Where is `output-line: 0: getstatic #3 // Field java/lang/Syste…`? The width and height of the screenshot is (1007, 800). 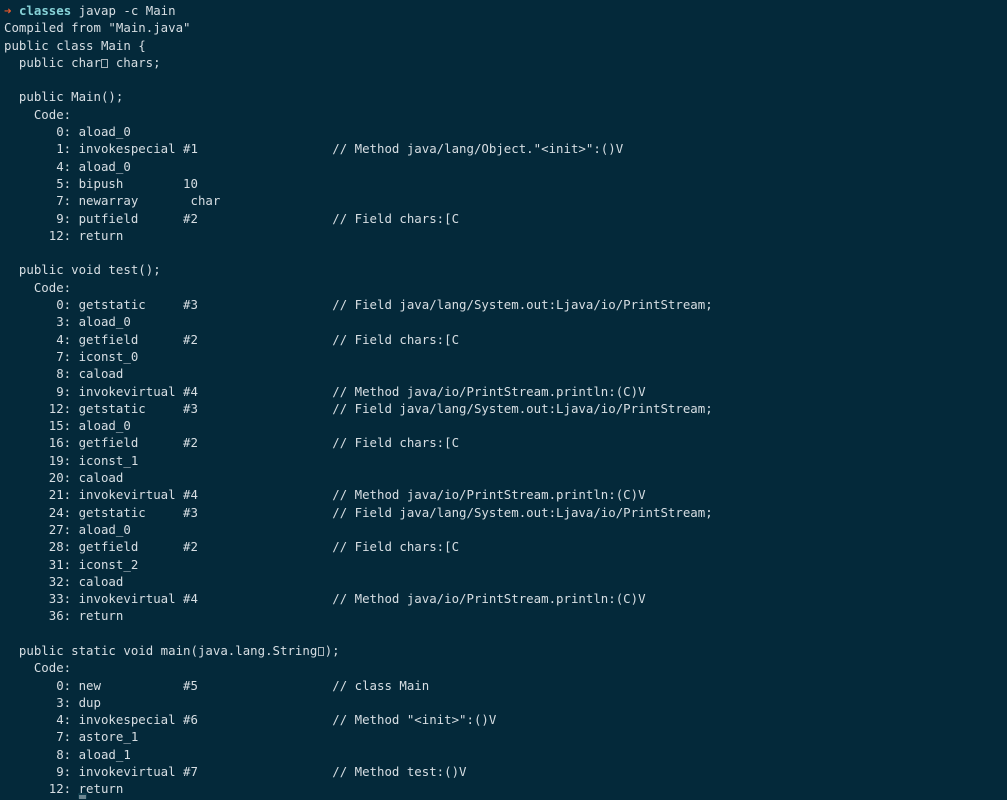
output-line: 0: getstatic #3 // Field java/lang/Syste… is located at coordinates (358, 305).